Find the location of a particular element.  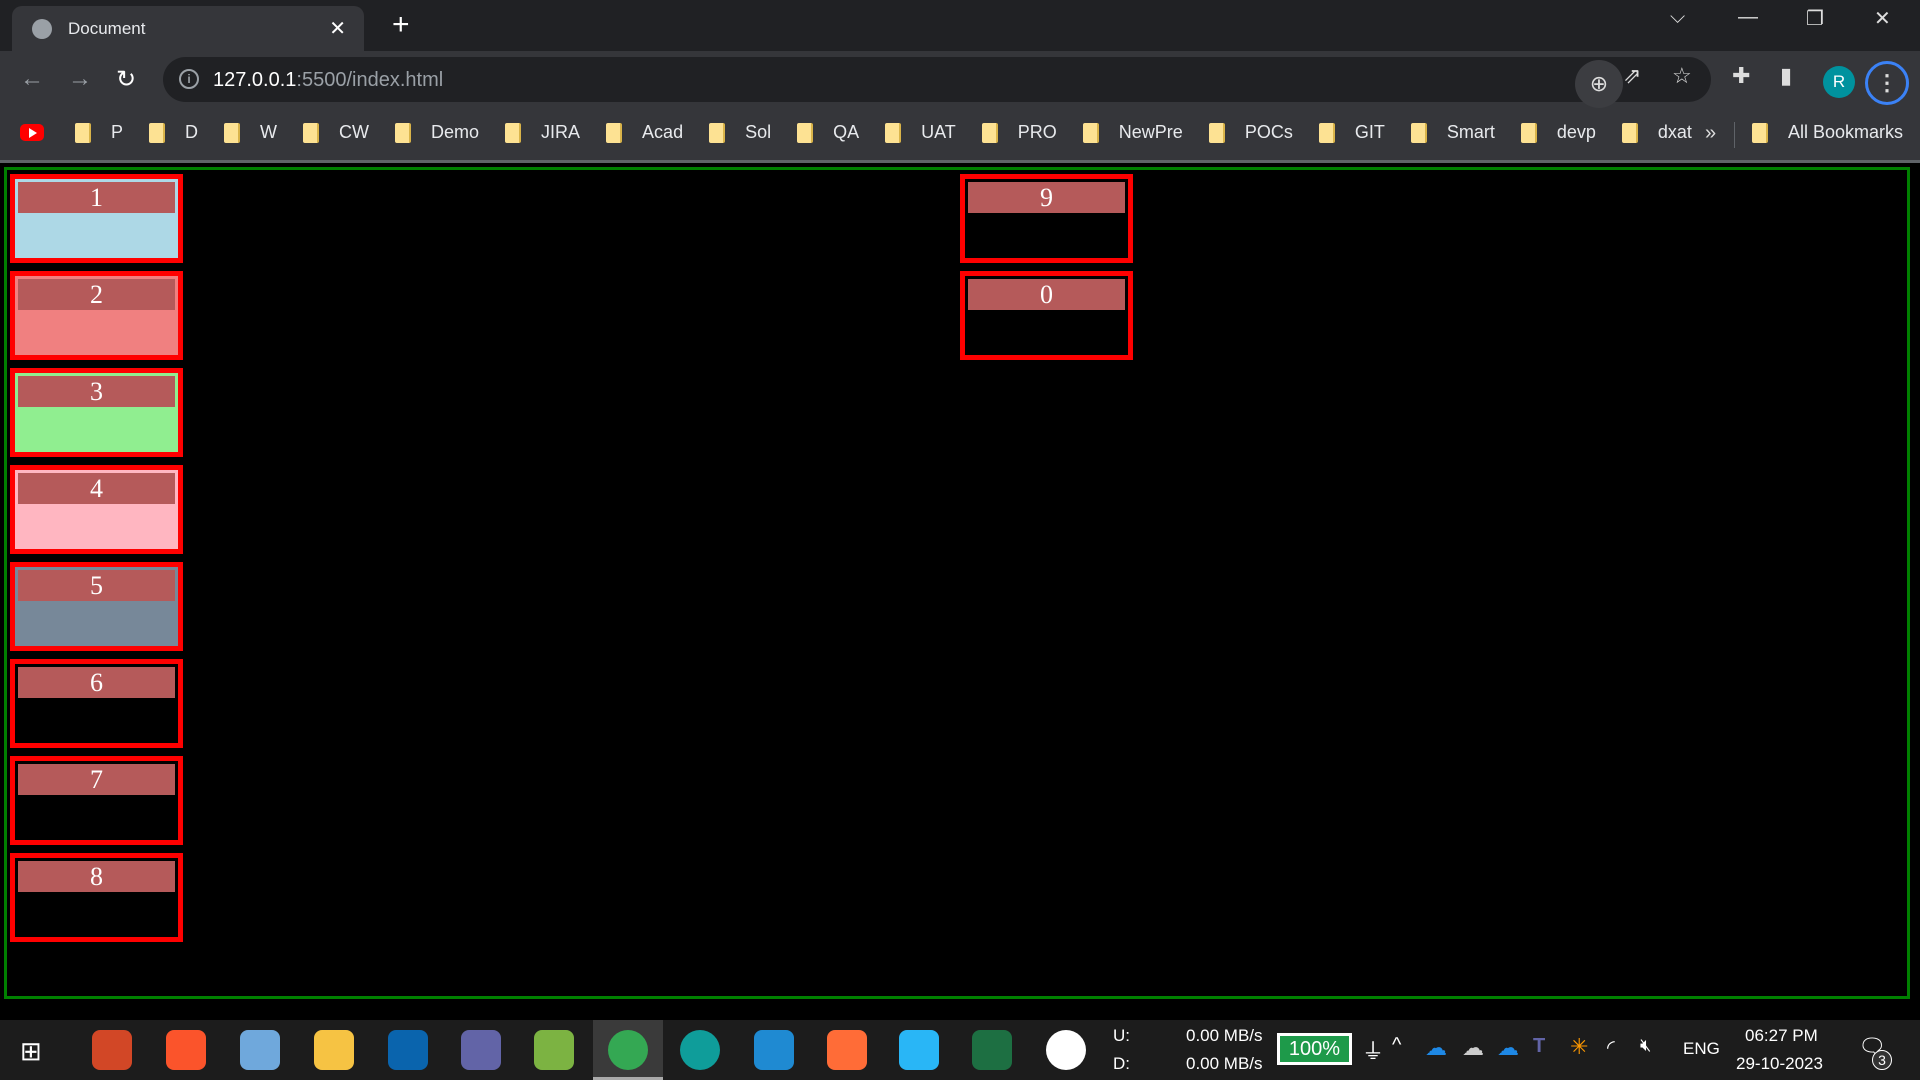

box-0: 0 is located at coordinates (1046, 315).